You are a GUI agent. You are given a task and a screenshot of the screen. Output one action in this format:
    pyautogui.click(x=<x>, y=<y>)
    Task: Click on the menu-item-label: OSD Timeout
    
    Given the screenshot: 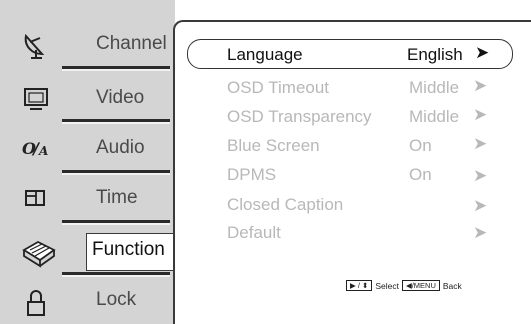 What is the action you would take?
    pyautogui.click(x=278, y=87)
    